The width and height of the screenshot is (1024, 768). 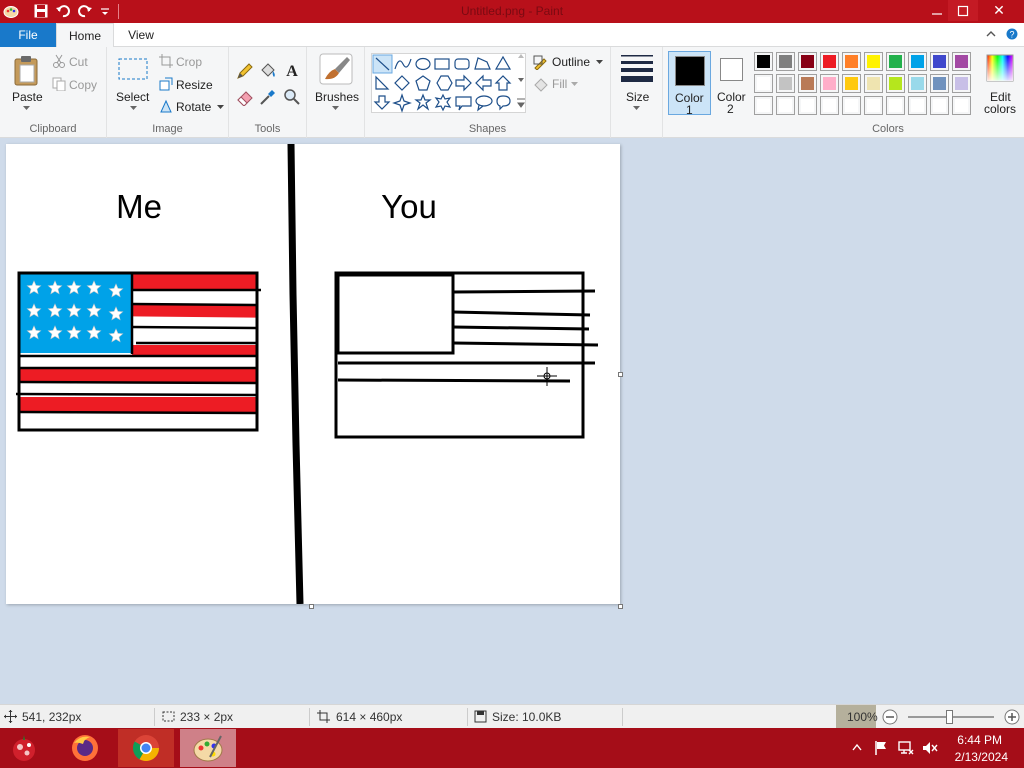 I want to click on taskbar-paint, so click(x=208, y=748).